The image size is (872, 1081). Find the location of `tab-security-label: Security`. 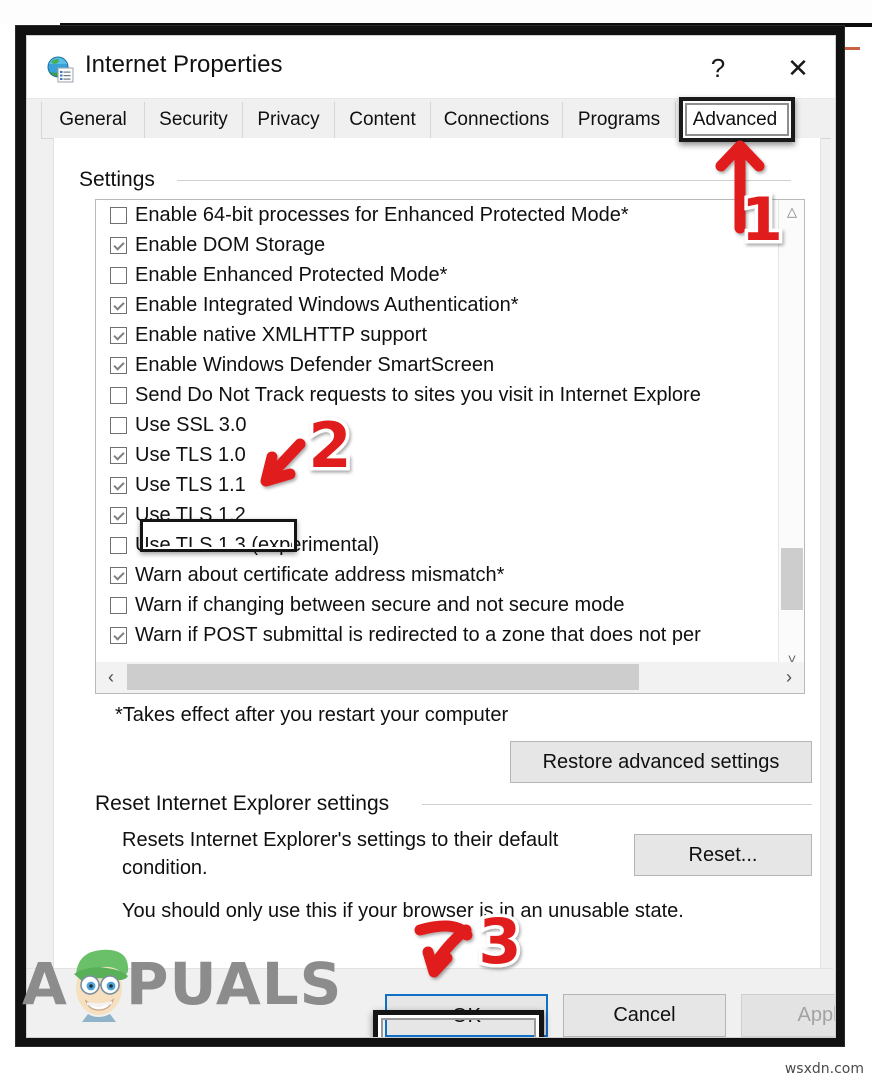

tab-security-label: Security is located at coordinates (193, 119).